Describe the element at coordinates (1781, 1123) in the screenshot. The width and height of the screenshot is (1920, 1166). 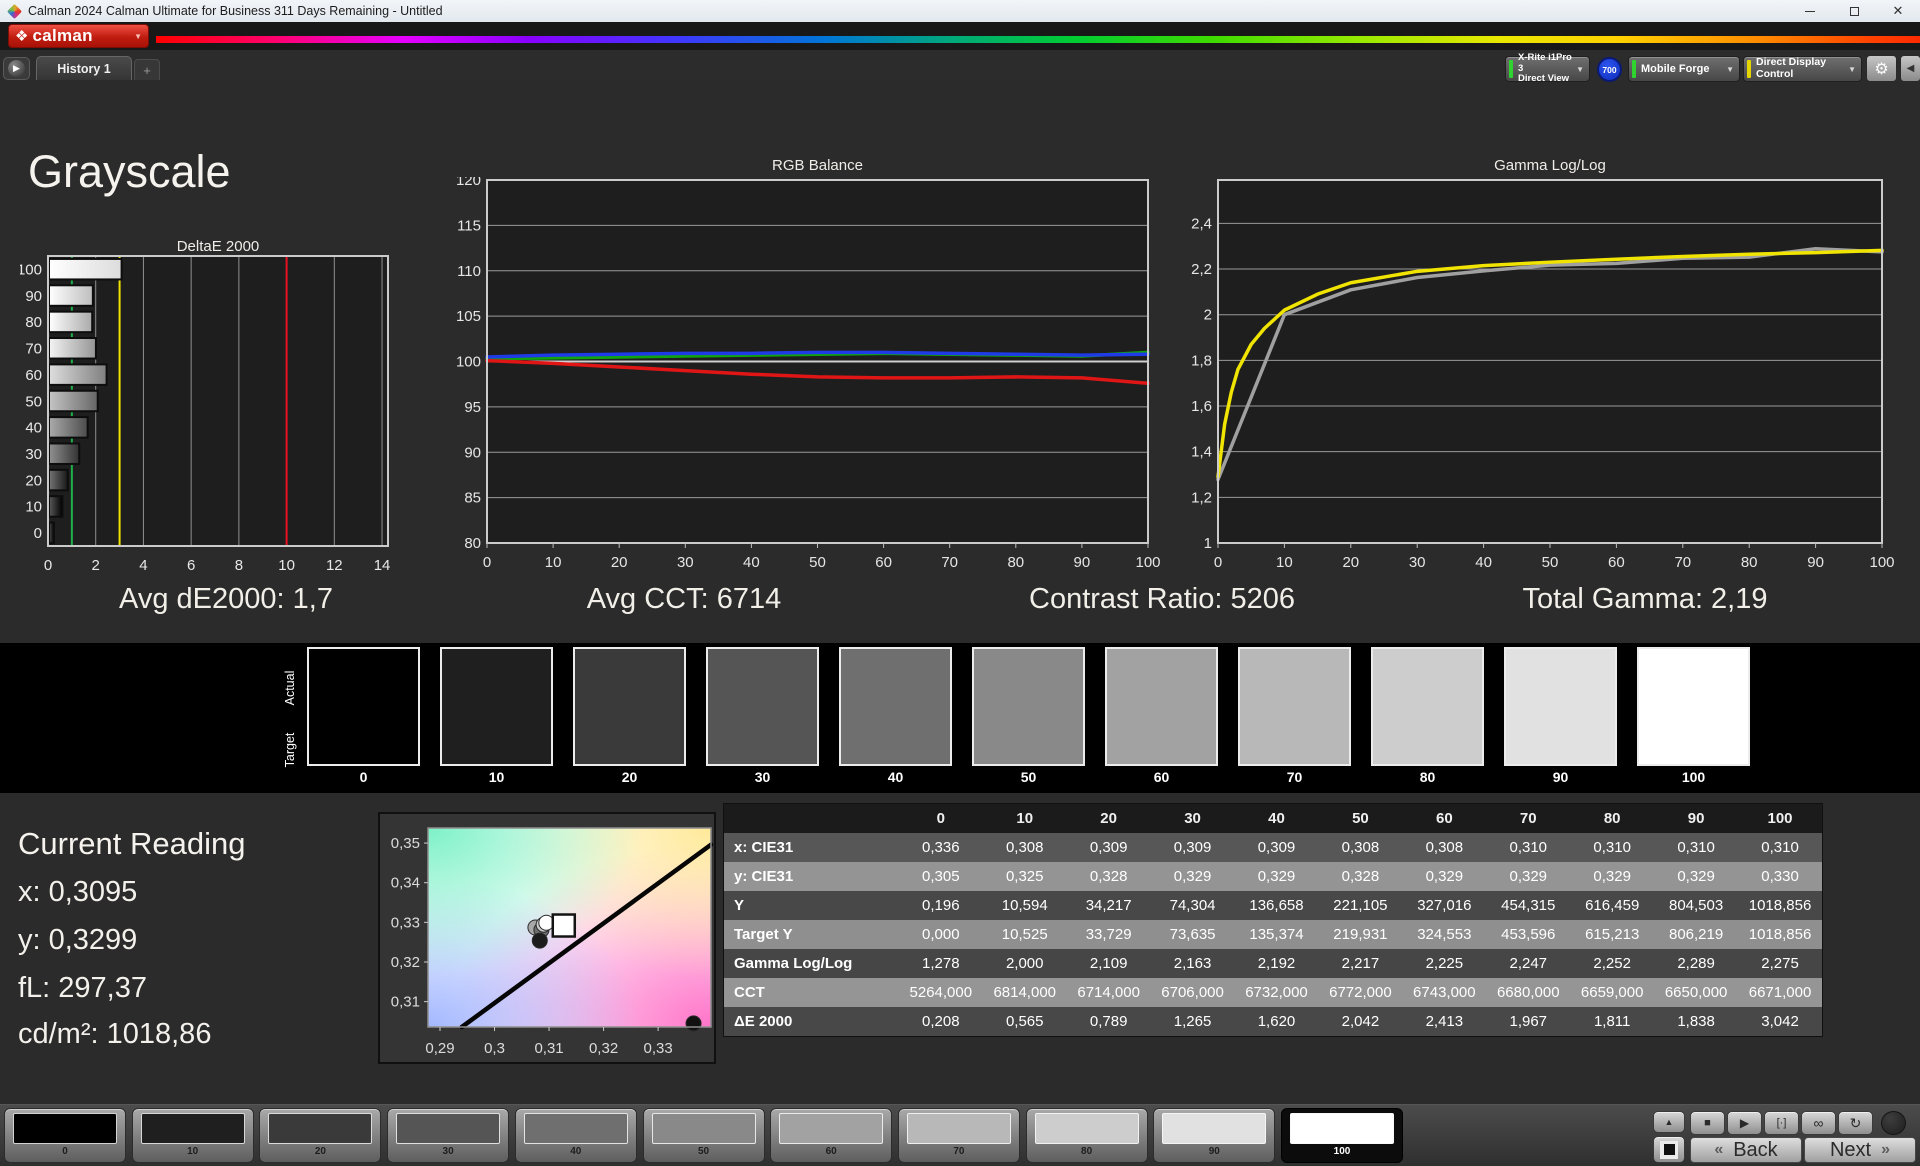
I see `single-measure-button: [·]` at that location.